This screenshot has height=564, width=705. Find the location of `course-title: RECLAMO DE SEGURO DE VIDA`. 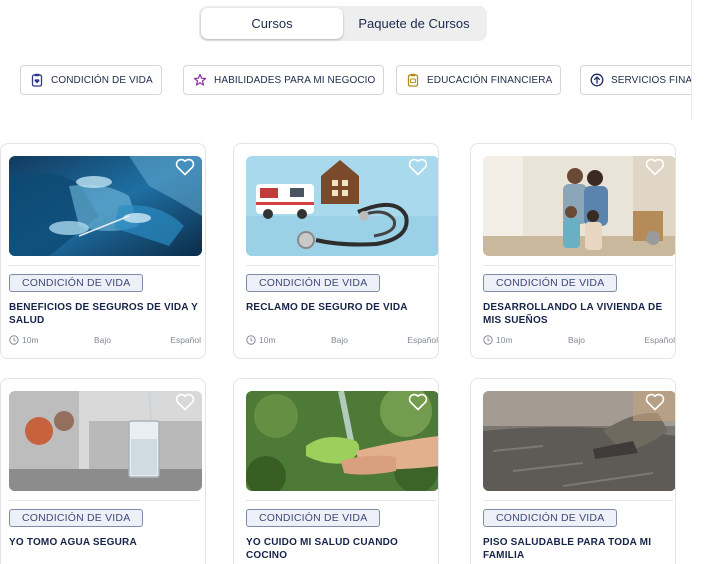

course-title: RECLAMO DE SEGURO DE VIDA is located at coordinates (327, 307).